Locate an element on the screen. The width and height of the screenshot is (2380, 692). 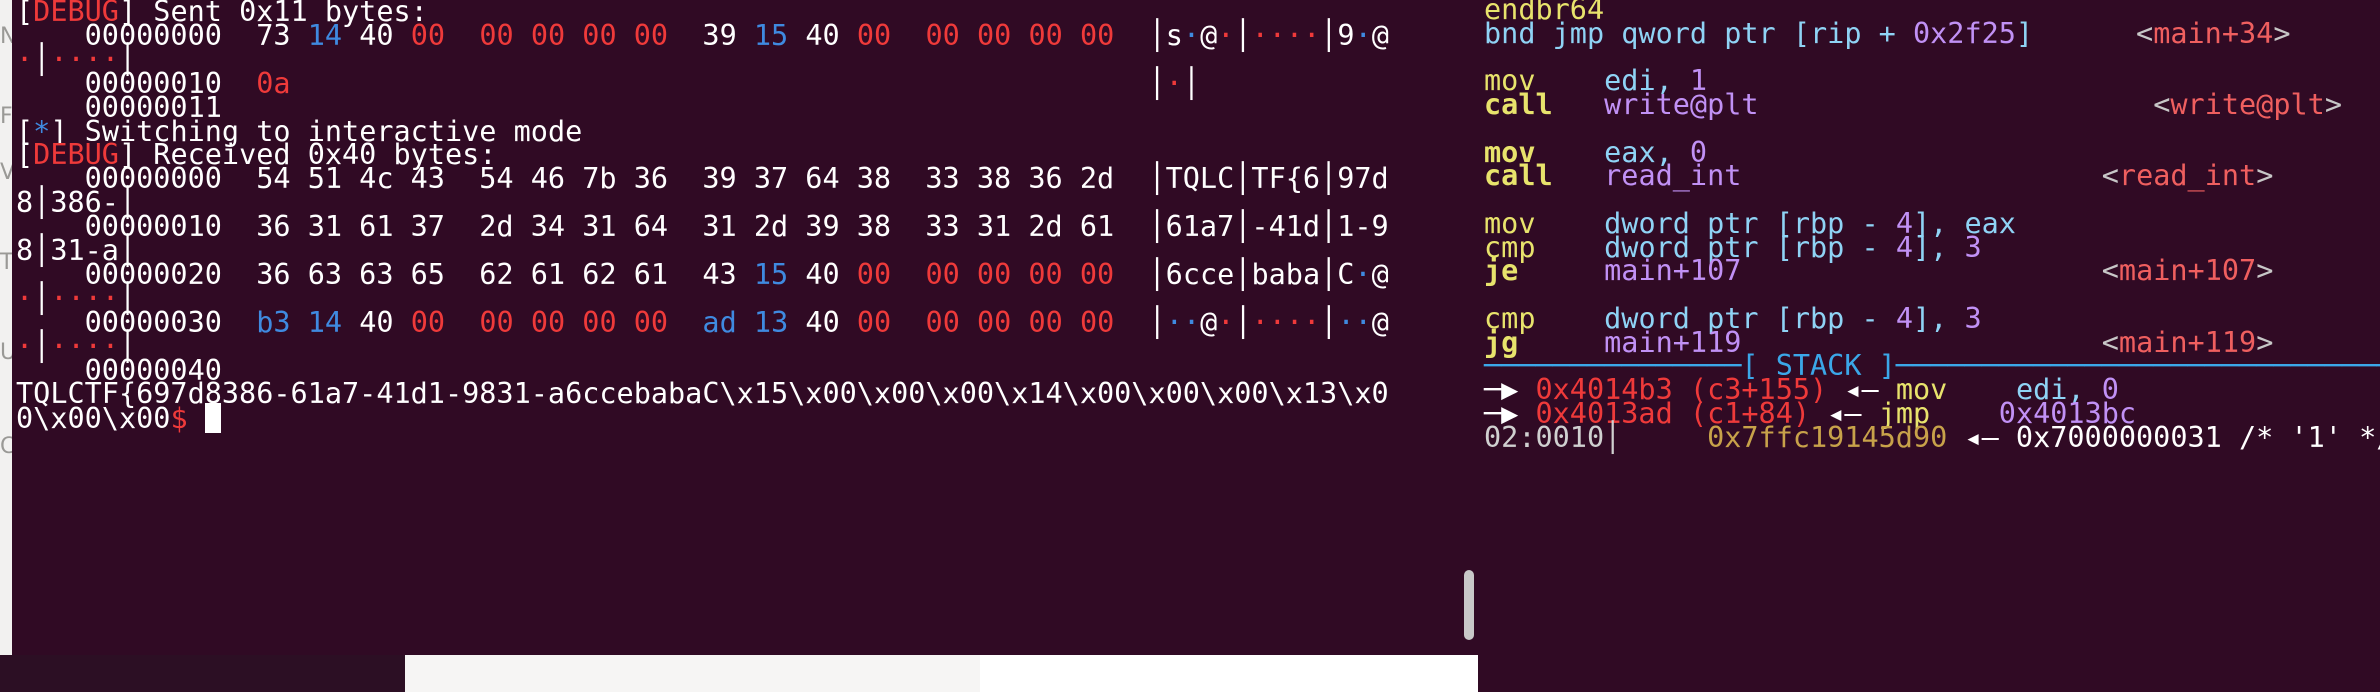
terminal-text-segment: 73 is located at coordinates (273, 35).